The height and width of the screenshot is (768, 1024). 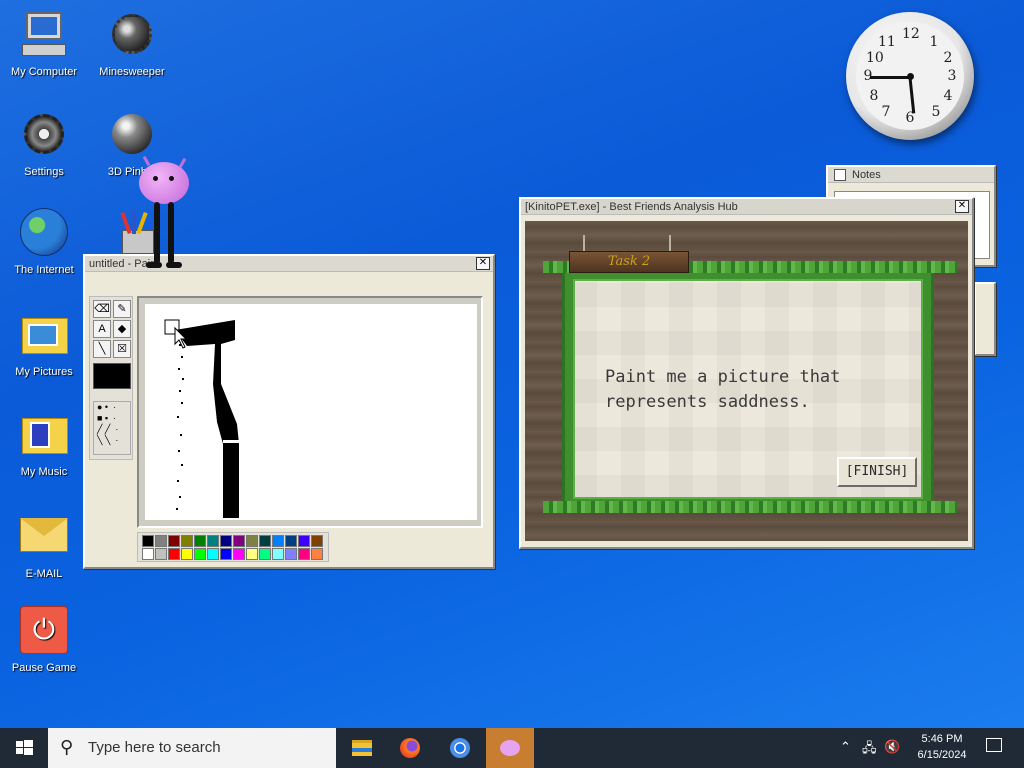 What do you see at coordinates (869, 750) in the screenshot?
I see `network-icon: 🖧` at bounding box center [869, 750].